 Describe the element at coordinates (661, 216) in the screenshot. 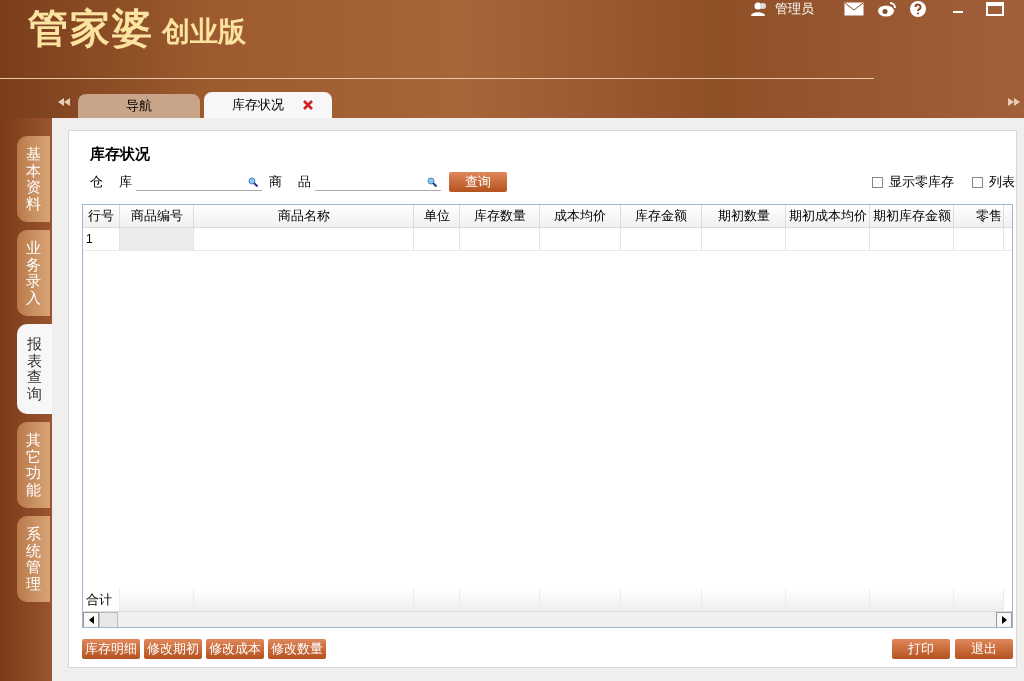

I see `column-header: 库存金额` at that location.